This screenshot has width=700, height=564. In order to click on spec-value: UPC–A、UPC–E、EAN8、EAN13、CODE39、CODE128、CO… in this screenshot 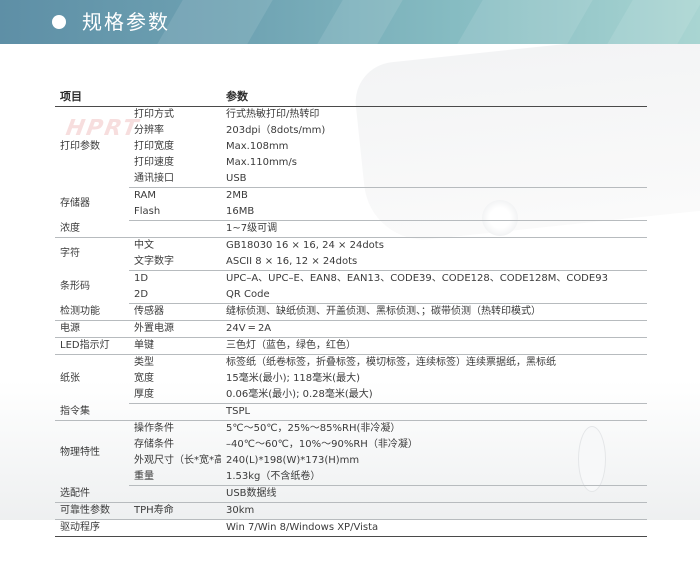, I will do `click(417, 278)`.